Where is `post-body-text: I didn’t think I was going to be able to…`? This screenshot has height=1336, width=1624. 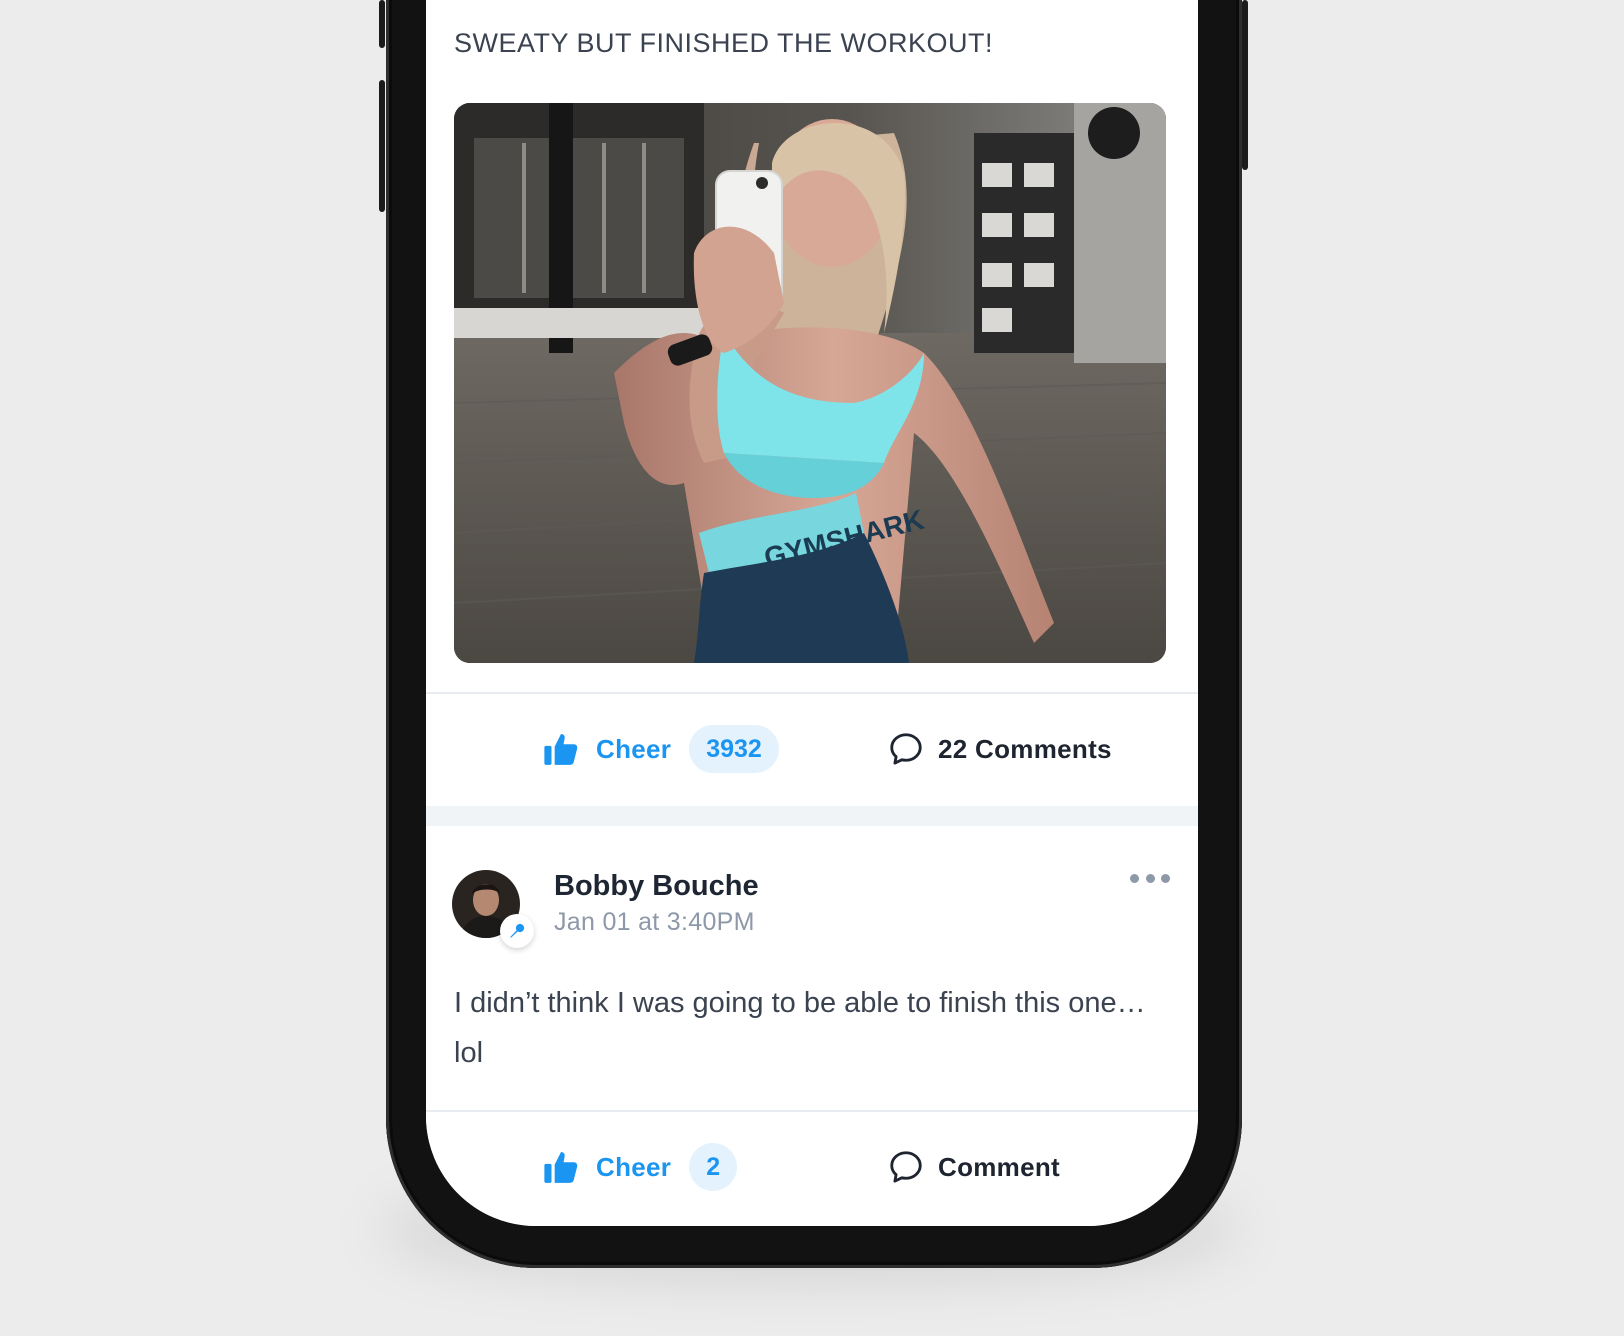
post-body-text: I didn’t think I was going to be able to… is located at coordinates (800, 1028).